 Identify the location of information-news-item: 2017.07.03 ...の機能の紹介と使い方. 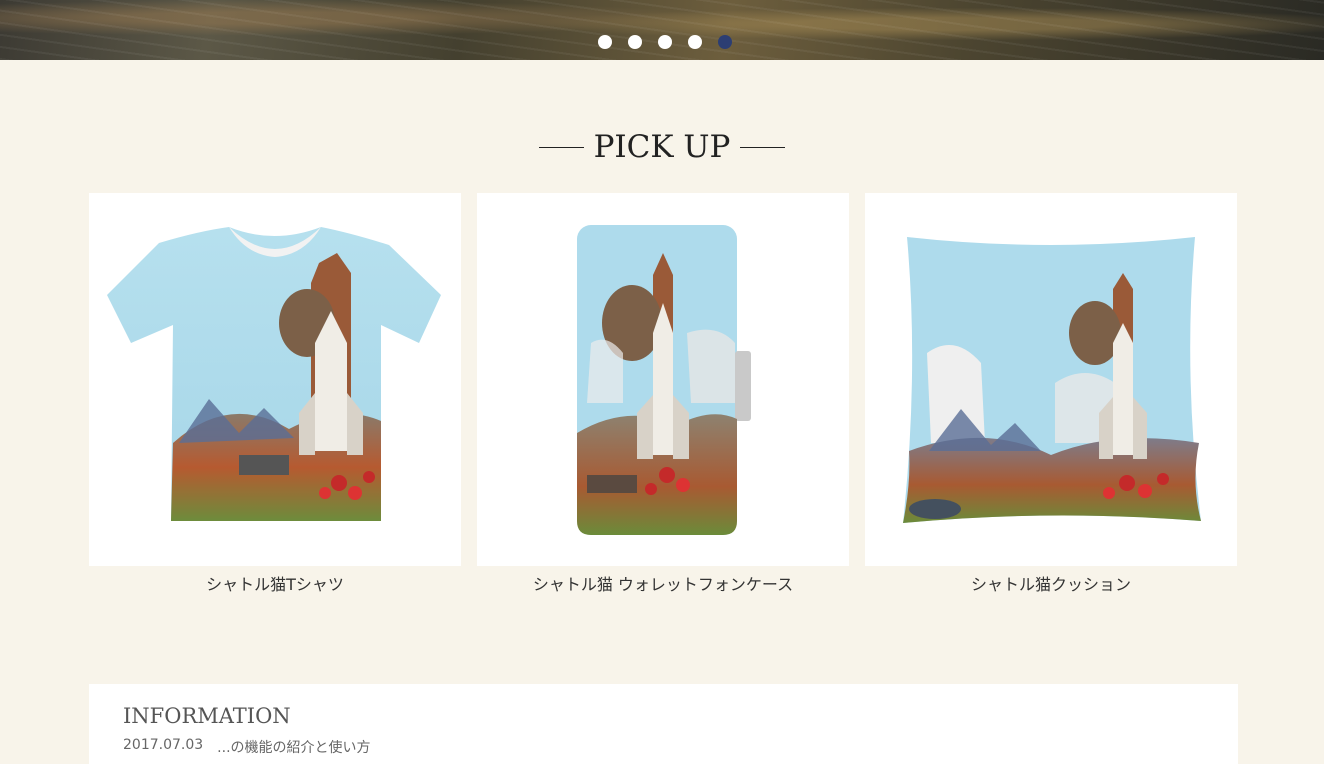
(247, 747).